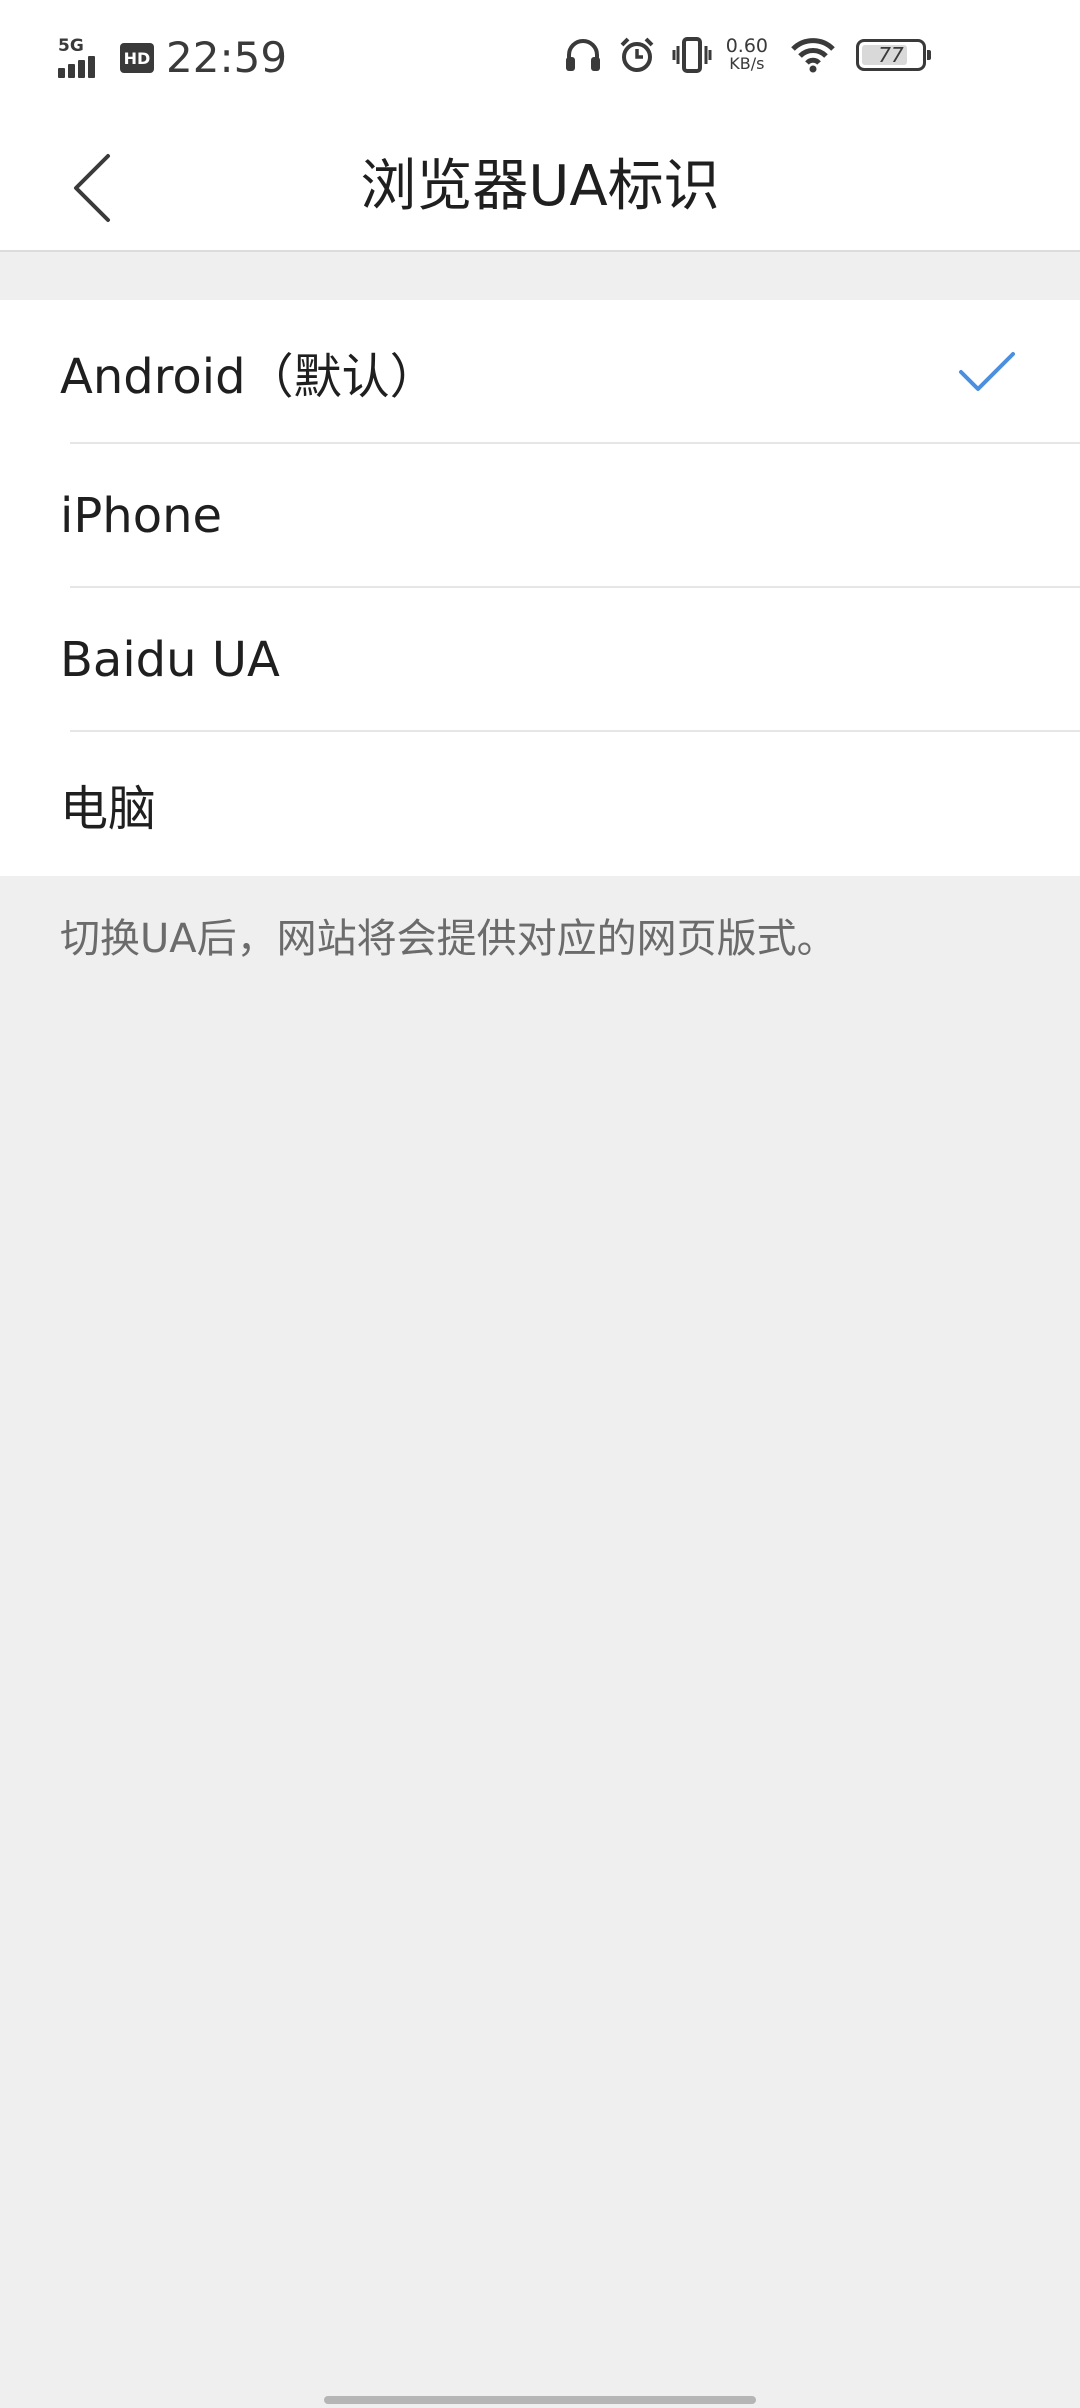 This screenshot has width=1080, height=2408. I want to click on page-title: 浏览器UA标识, so click(540, 186).